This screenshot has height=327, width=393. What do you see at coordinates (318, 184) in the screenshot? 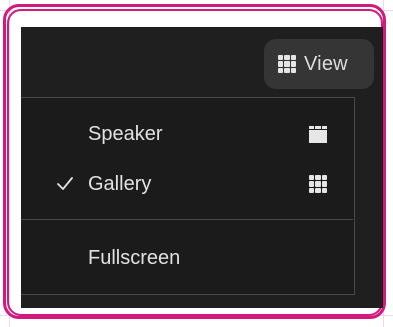
I see `gallery-view-icon` at bounding box center [318, 184].